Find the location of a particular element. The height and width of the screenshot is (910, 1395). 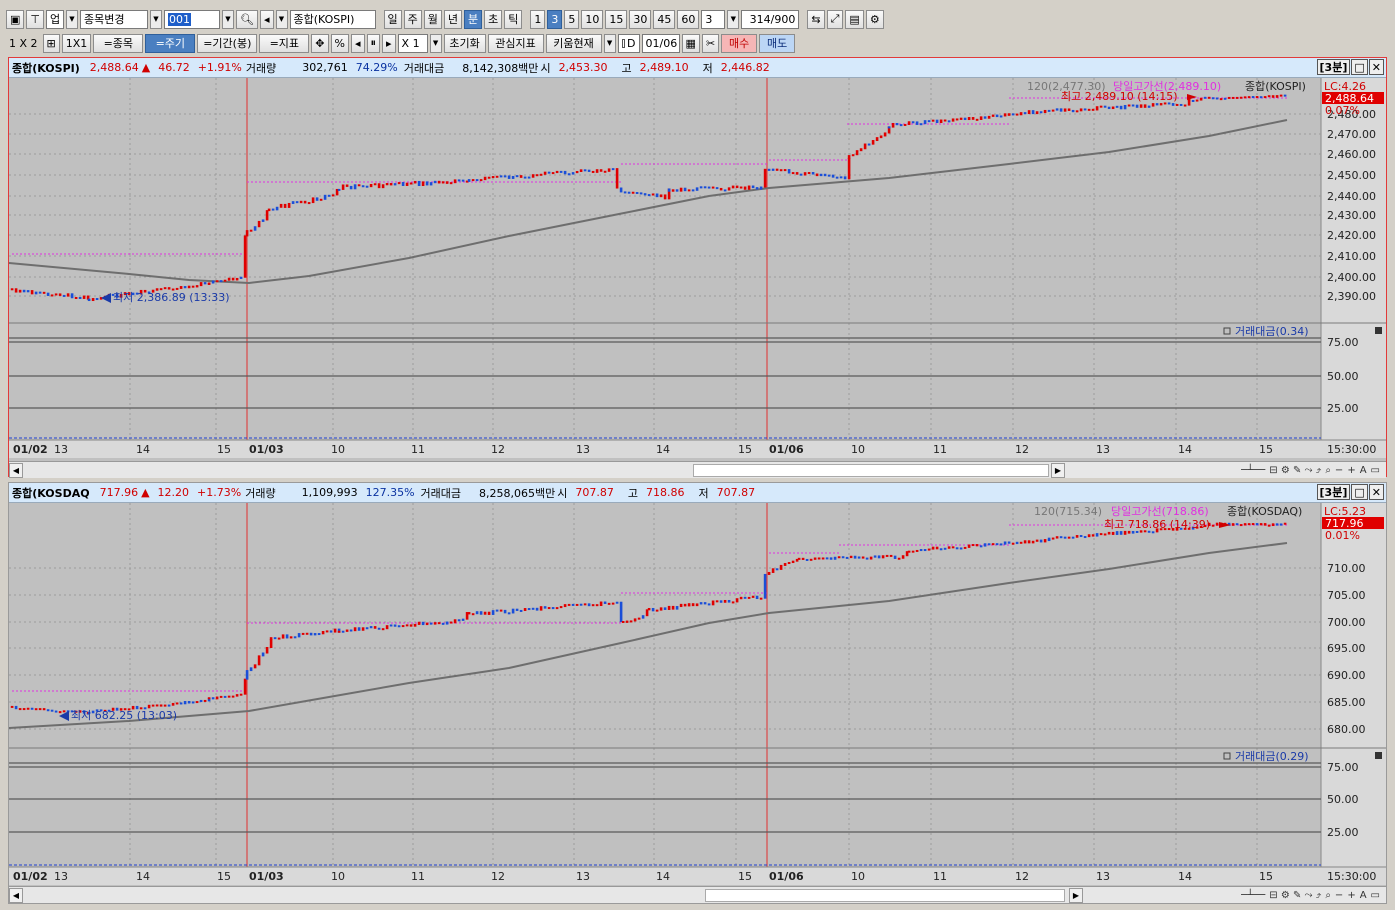

period-second: 초 is located at coordinates (493, 19).